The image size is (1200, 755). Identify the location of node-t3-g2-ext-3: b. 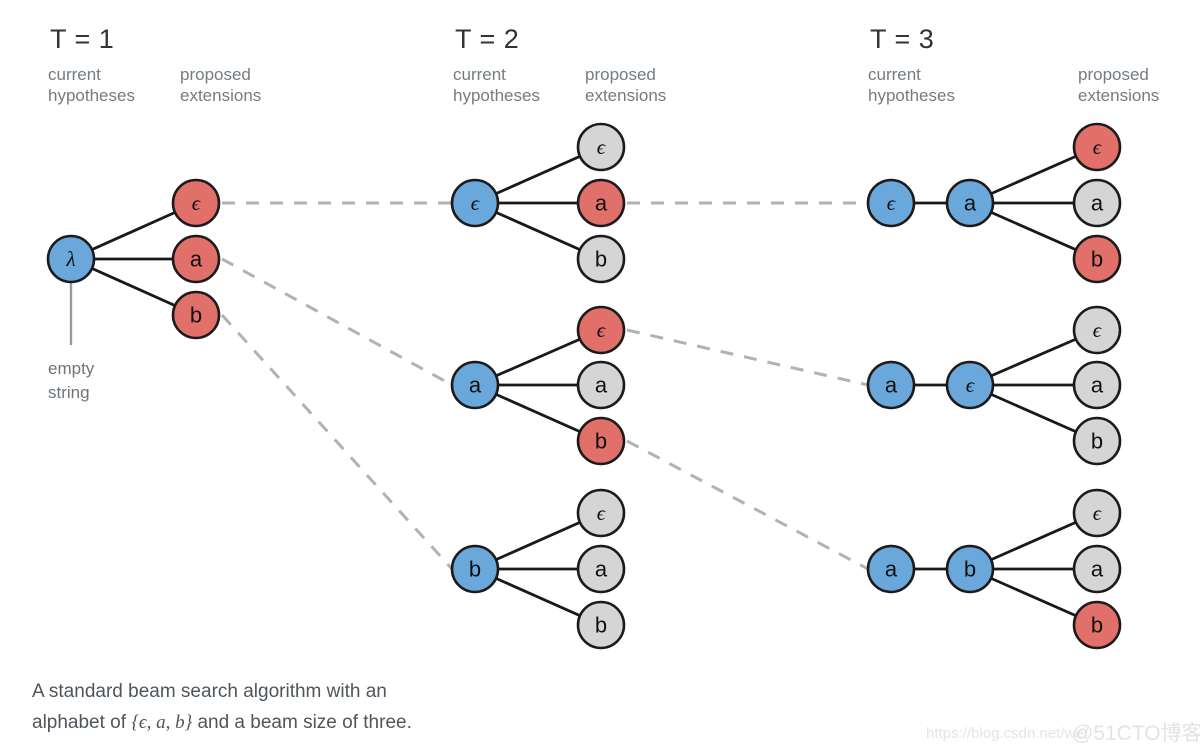
(1097, 441).